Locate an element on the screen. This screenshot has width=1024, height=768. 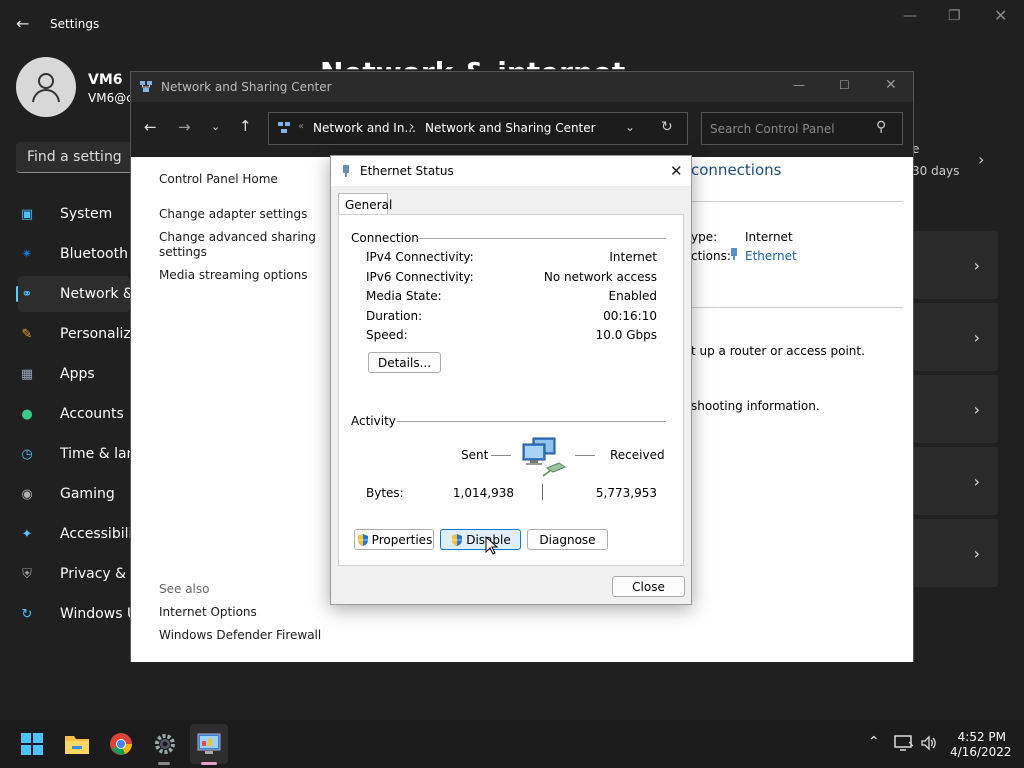
sidebar-item-gaming: ◉ Gaming is located at coordinates (74, 494).